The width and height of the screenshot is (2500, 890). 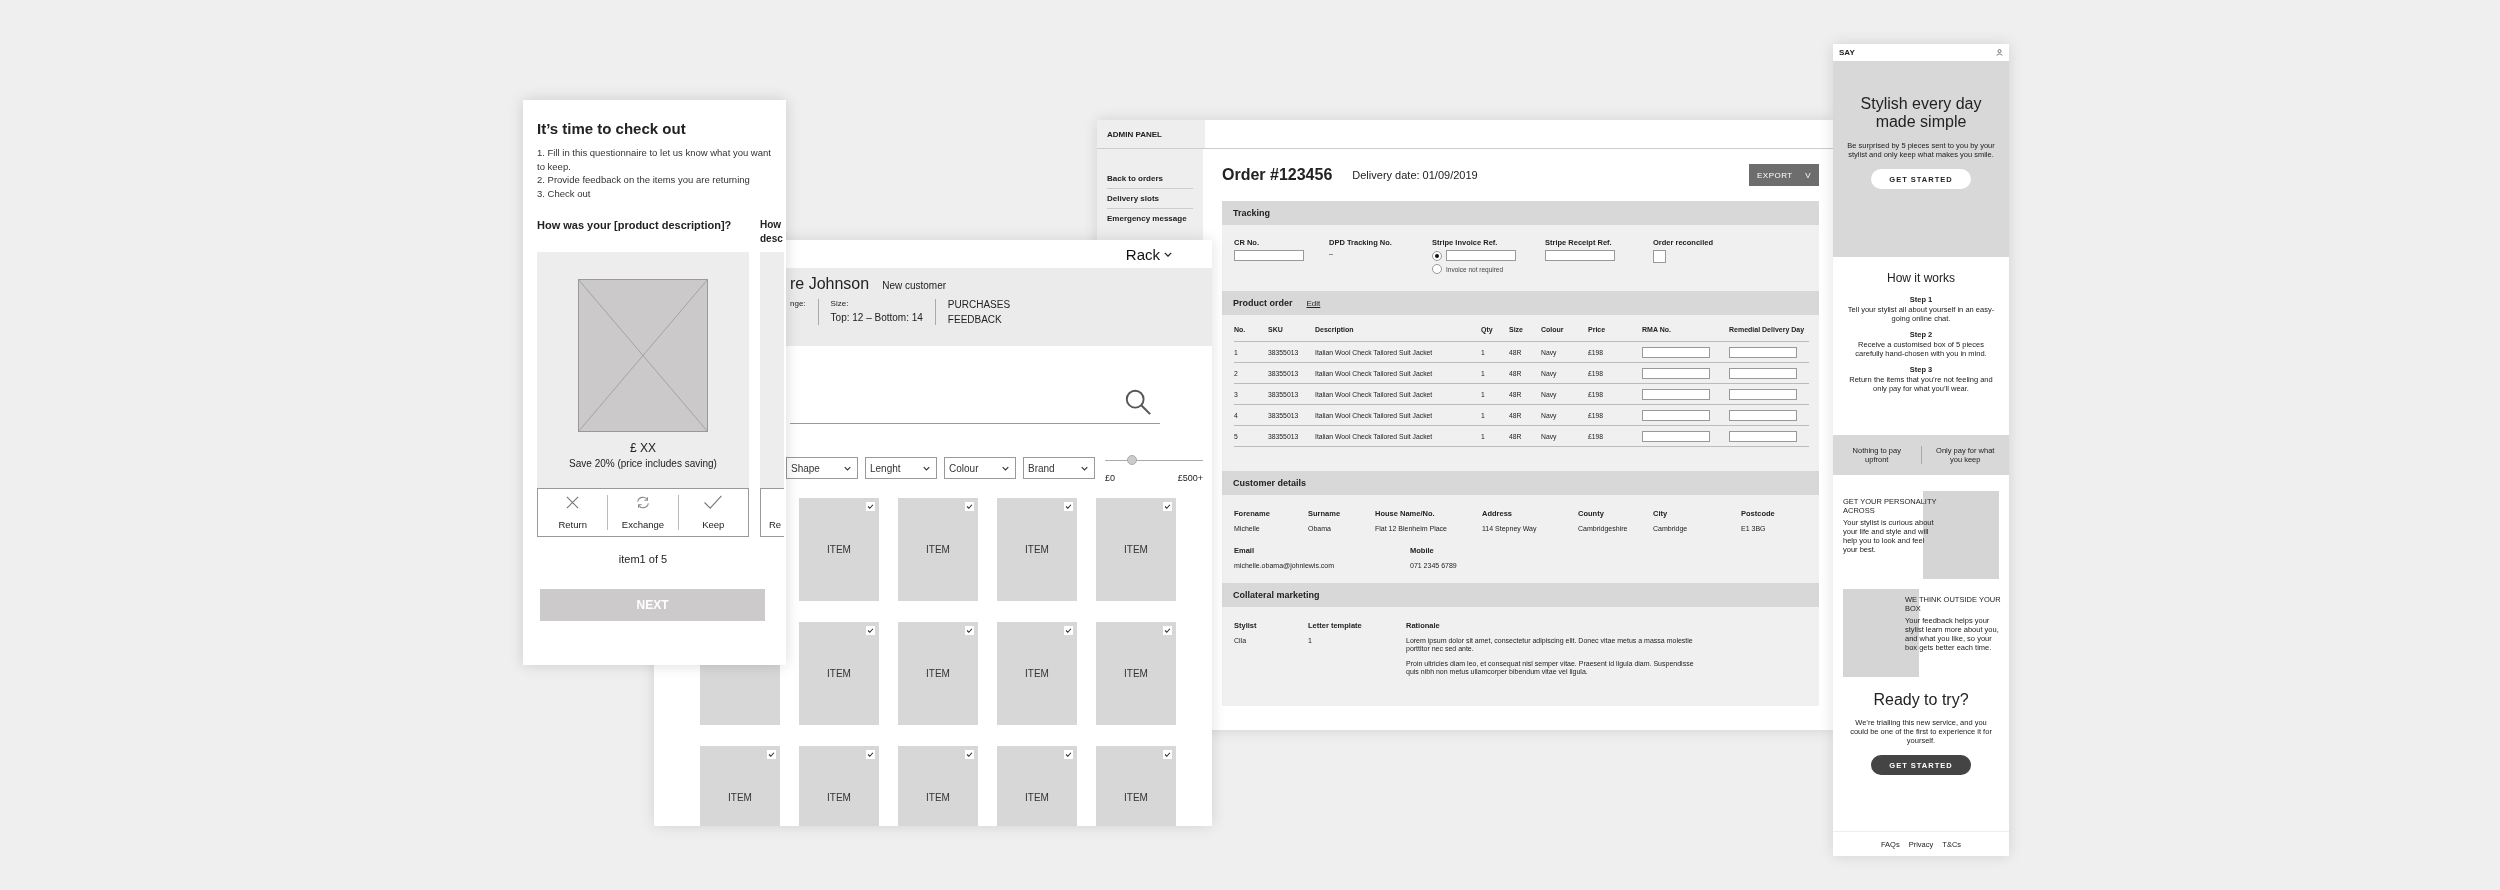 I want to click on customer-link: PURCHASES, so click(x=979, y=304).